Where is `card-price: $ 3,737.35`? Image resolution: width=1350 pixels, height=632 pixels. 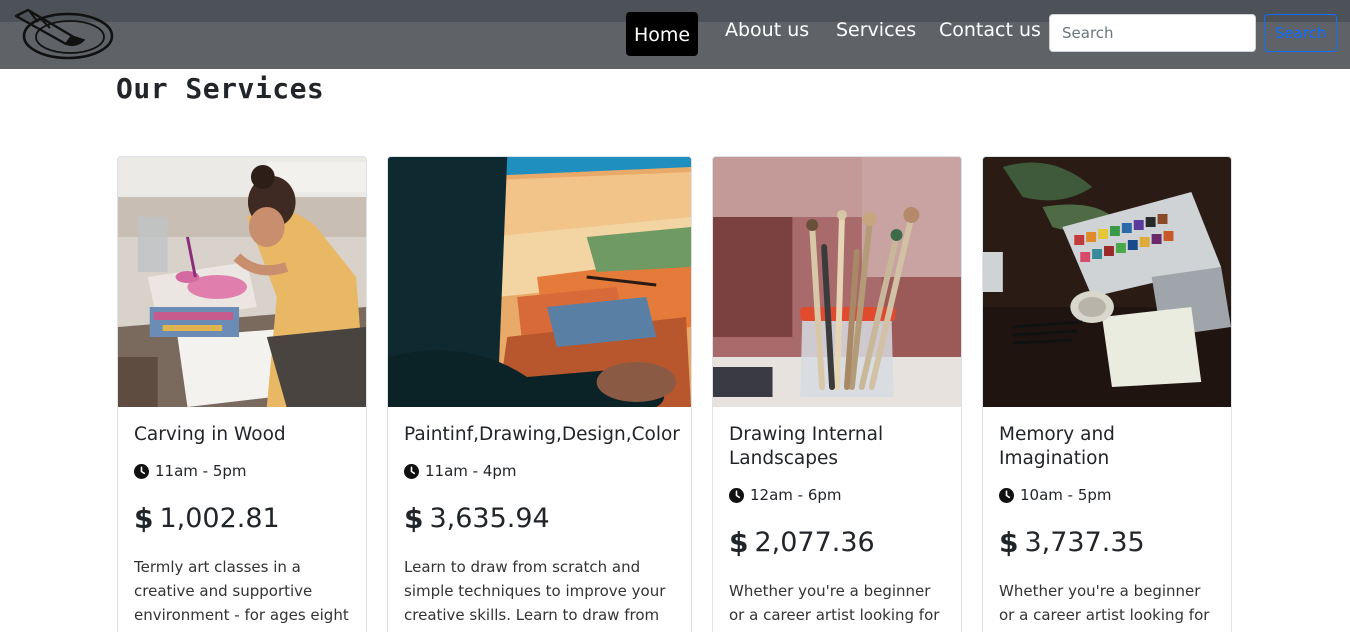
card-price: $ 3,737.35 is located at coordinates (1109, 542).